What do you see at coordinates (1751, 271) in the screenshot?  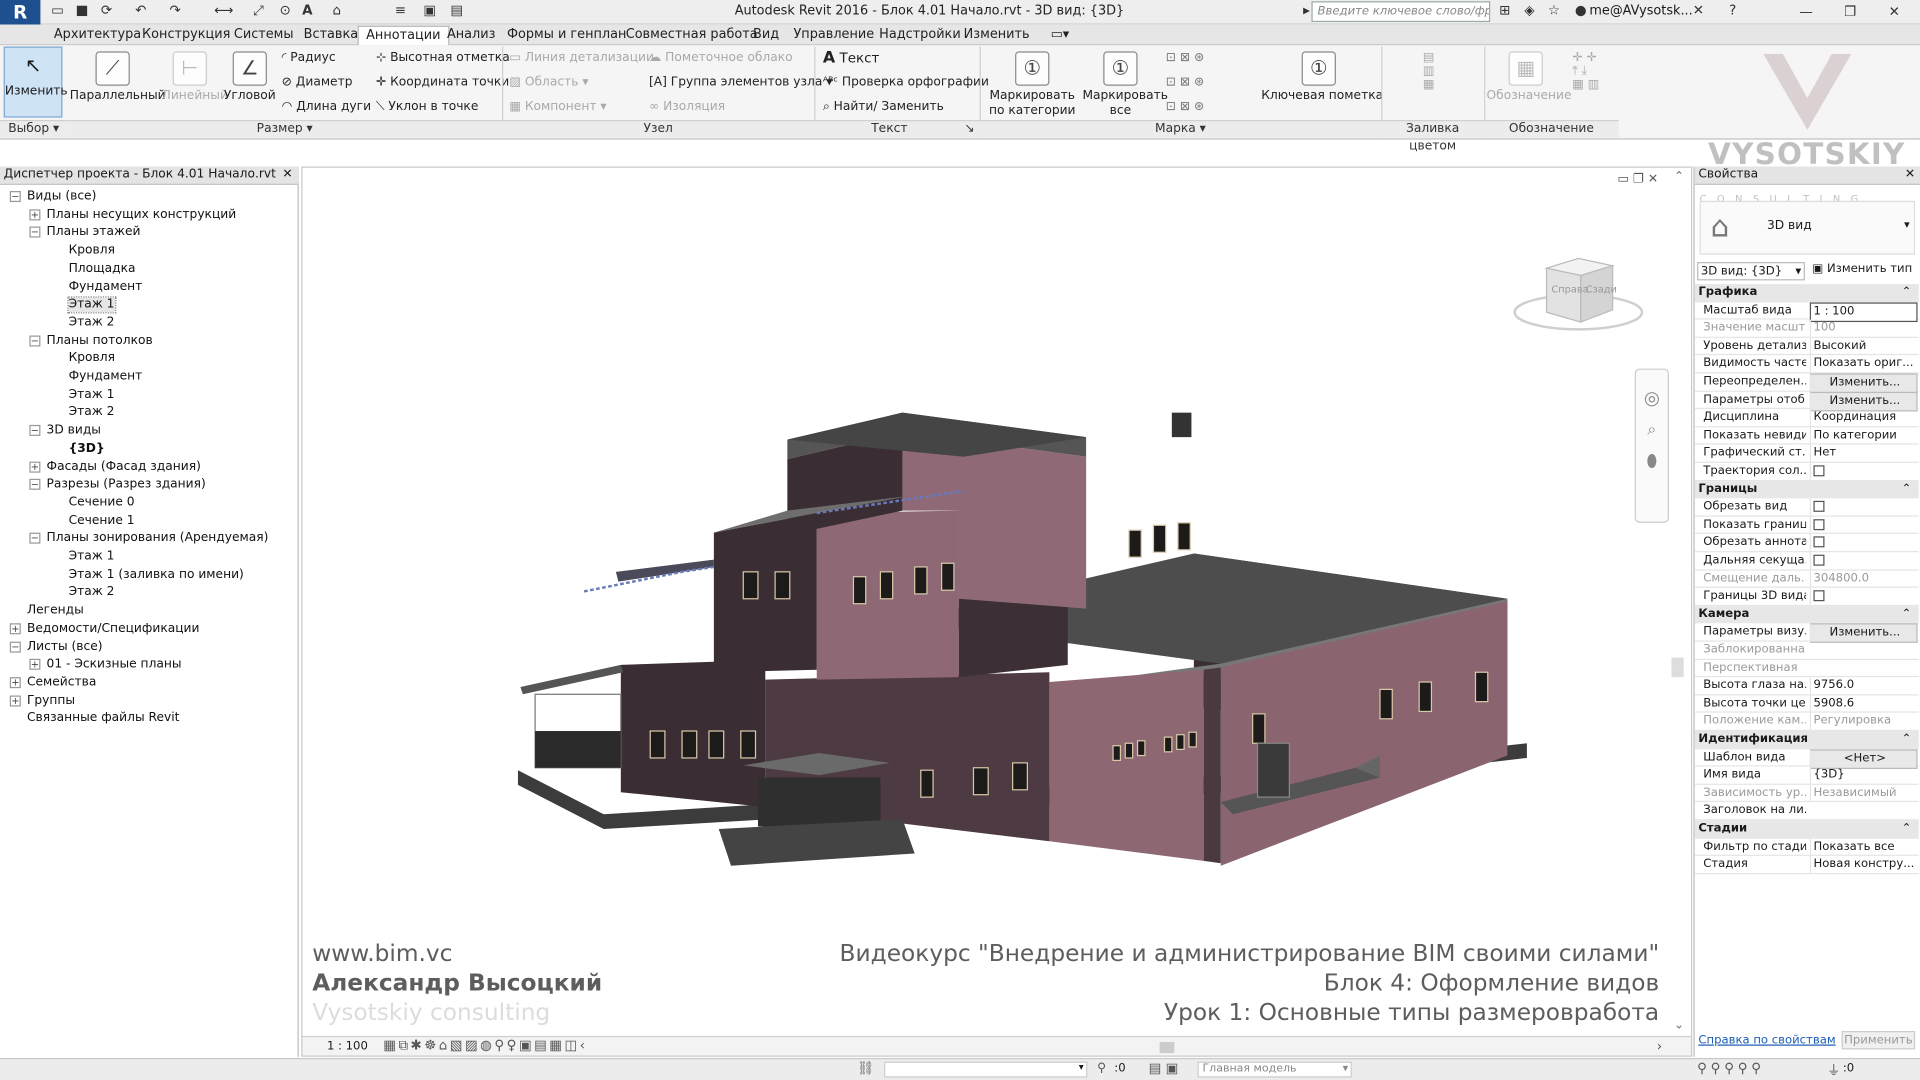 I see `instance-selector: 3D вид: {3D} ▾` at bounding box center [1751, 271].